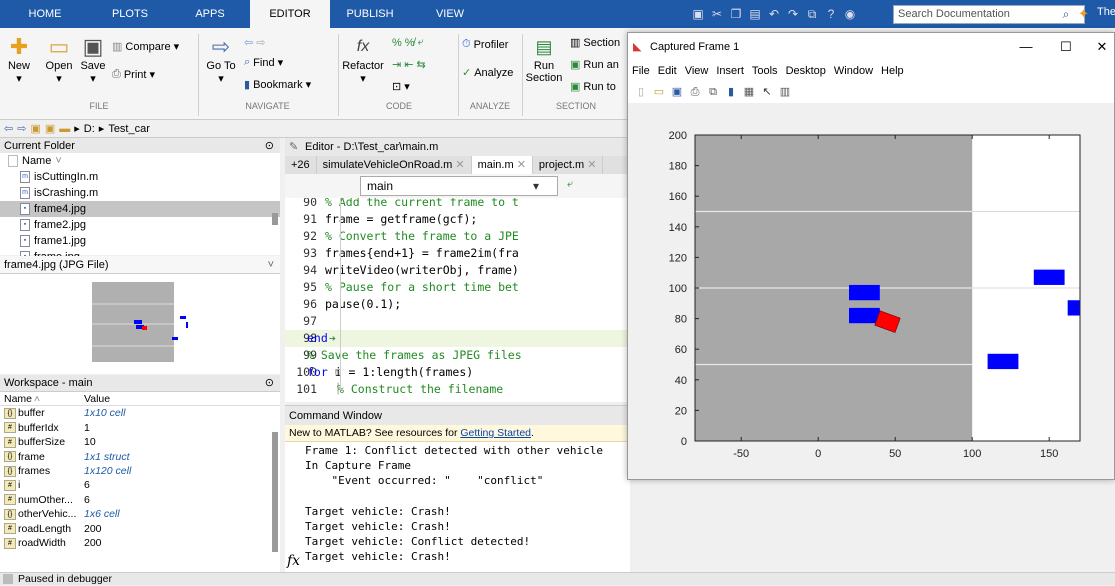 This screenshot has width=1115, height=586. What do you see at coordinates (457, 253) in the screenshot?
I see `code-line: 93 frames{end+1} = frame2im(fra` at bounding box center [457, 253].